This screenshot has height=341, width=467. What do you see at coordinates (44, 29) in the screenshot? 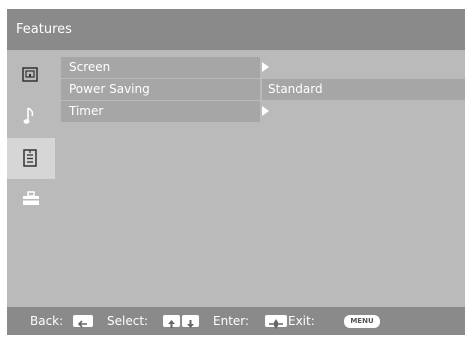
I see `menu-title: Features` at bounding box center [44, 29].